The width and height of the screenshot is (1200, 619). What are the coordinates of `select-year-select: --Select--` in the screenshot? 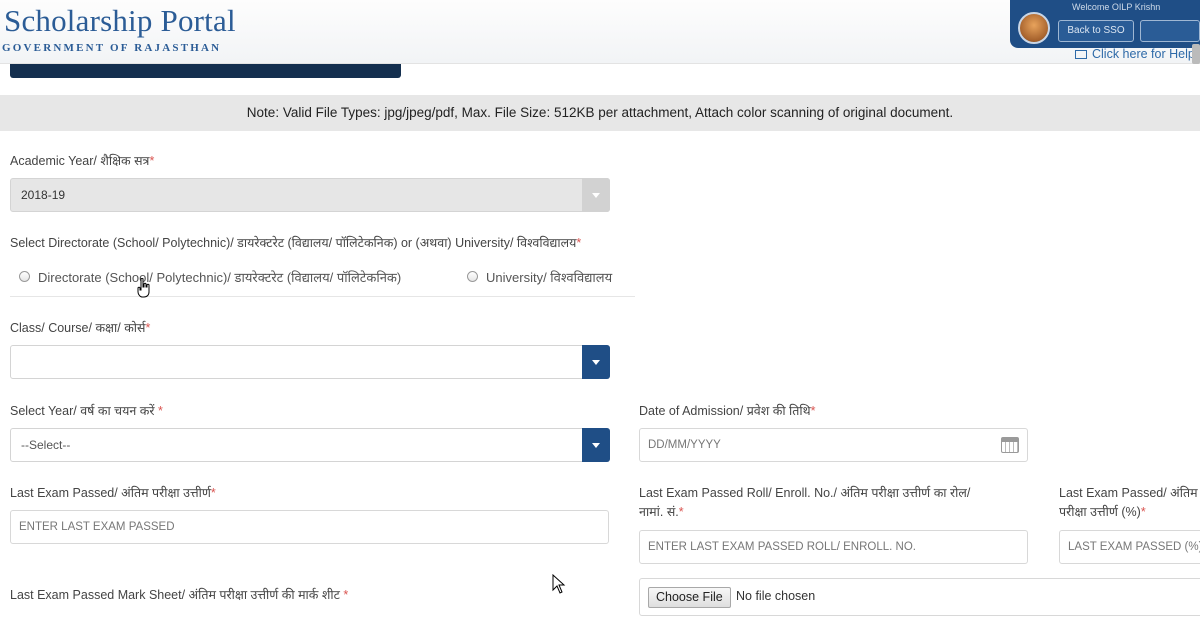 It's located at (310, 445).